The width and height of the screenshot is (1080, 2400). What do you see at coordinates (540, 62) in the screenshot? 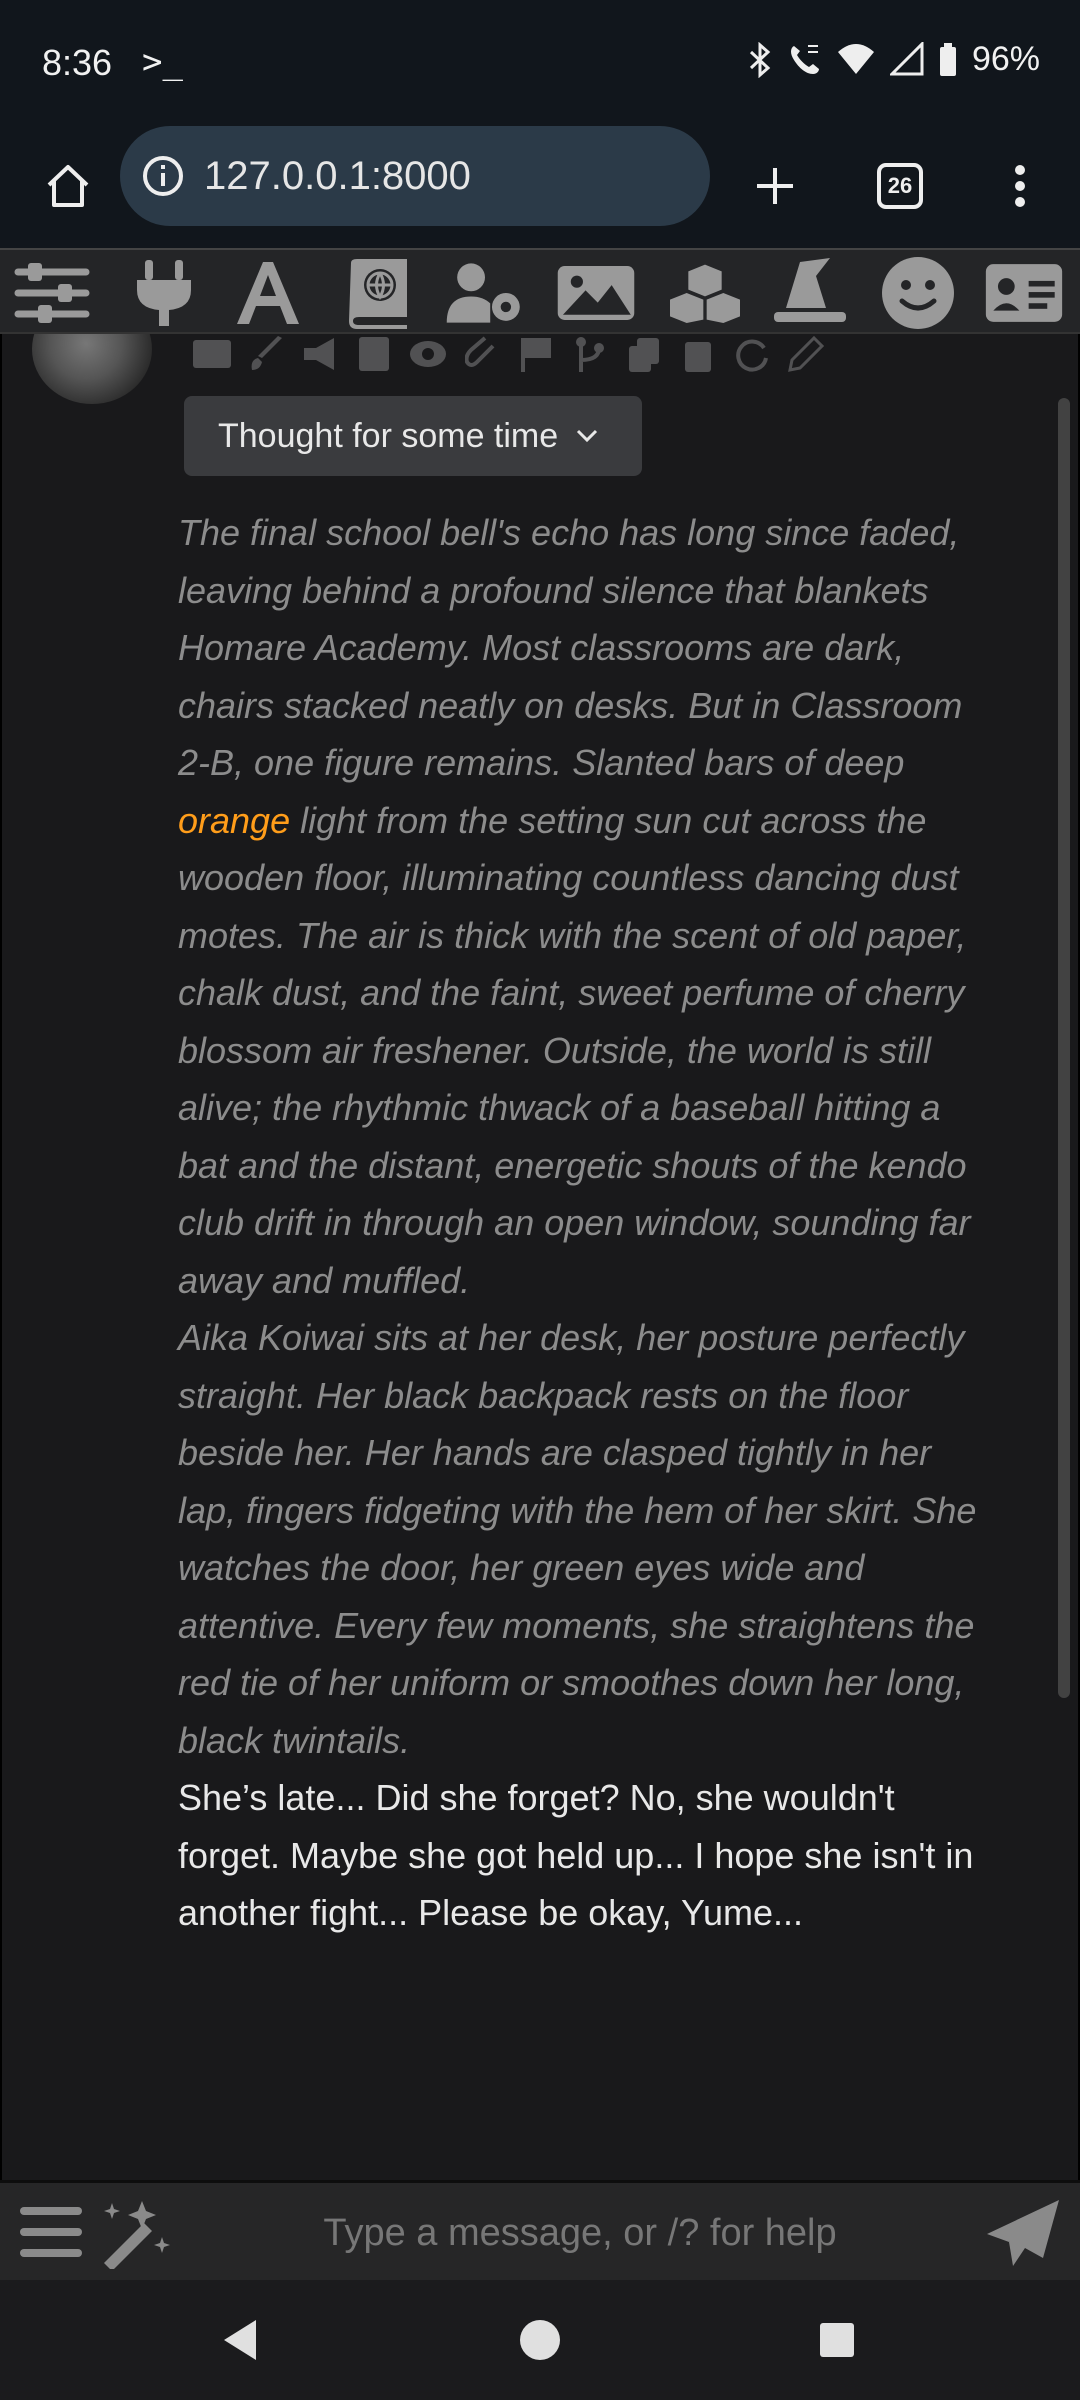
I see `status-bar: 8:36 >_ 96%` at bounding box center [540, 62].